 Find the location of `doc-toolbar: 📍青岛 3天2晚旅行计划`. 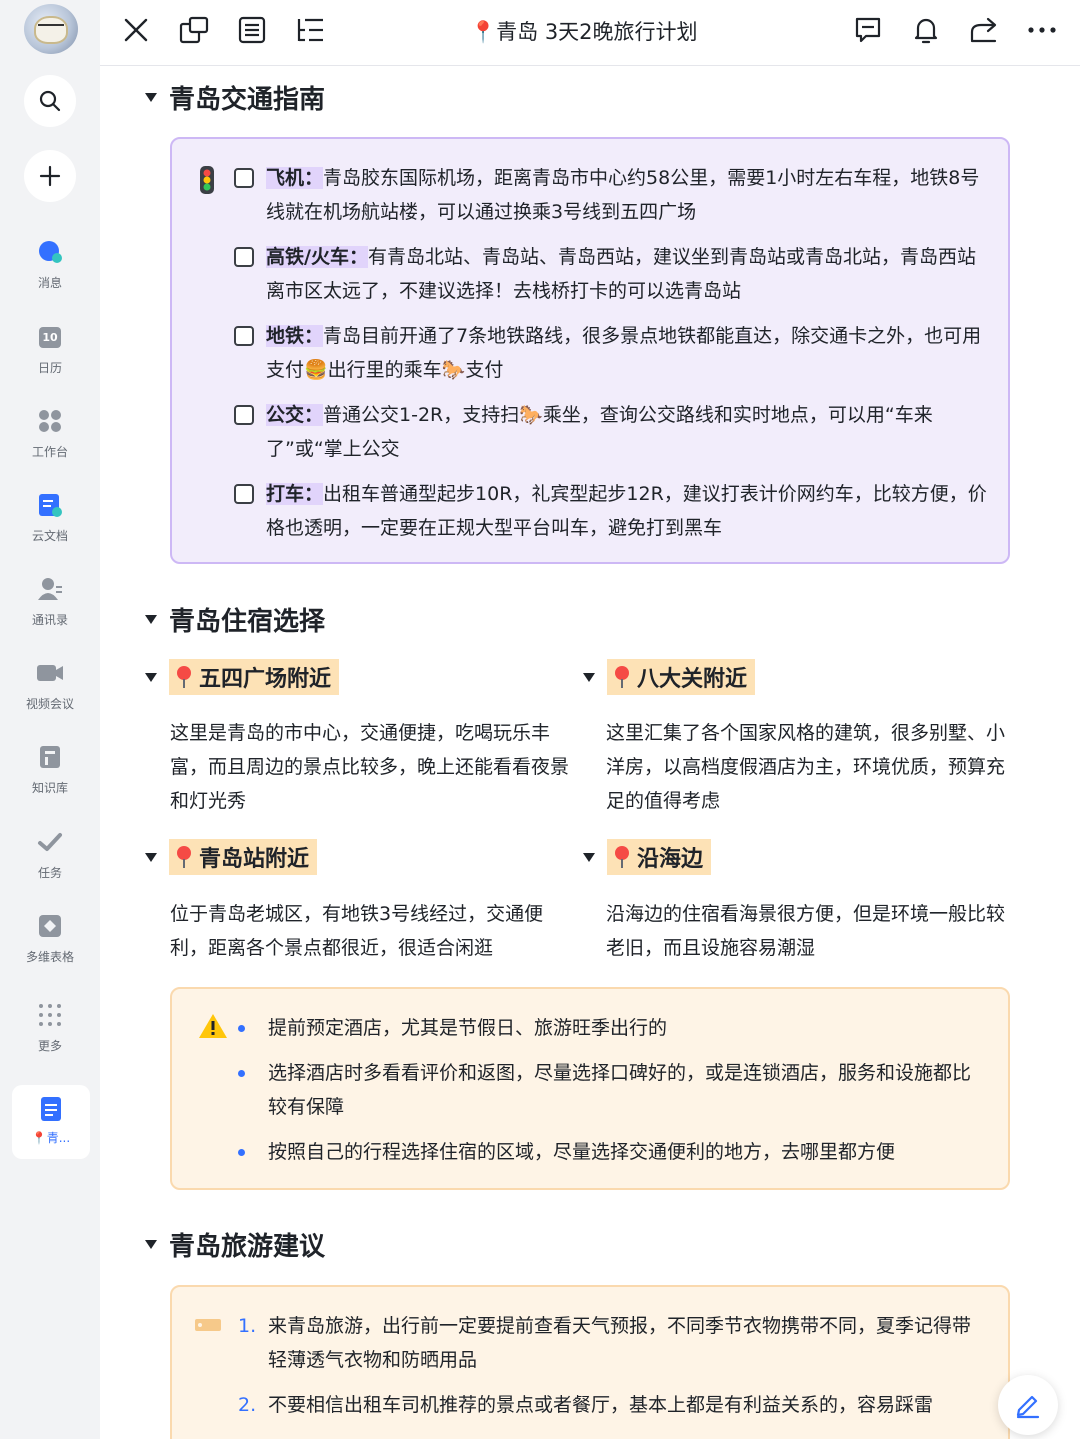

doc-toolbar: 📍青岛 3天2晚旅行计划 is located at coordinates (590, 33).